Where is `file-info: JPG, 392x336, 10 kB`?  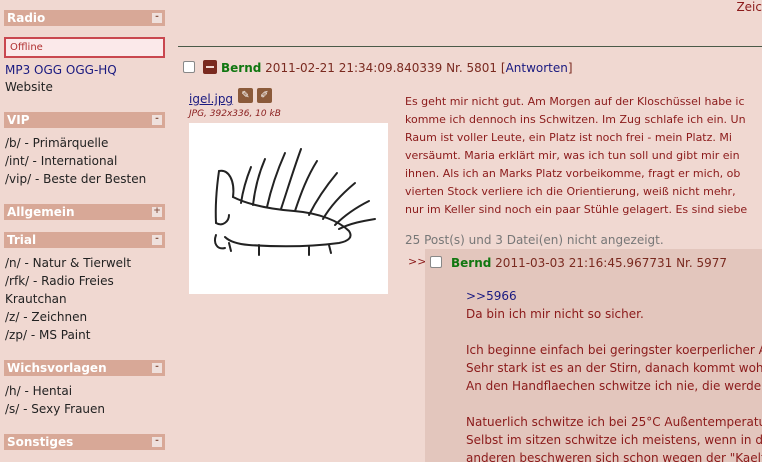 file-info: JPG, 392x336, 10 kB is located at coordinates (235, 114).